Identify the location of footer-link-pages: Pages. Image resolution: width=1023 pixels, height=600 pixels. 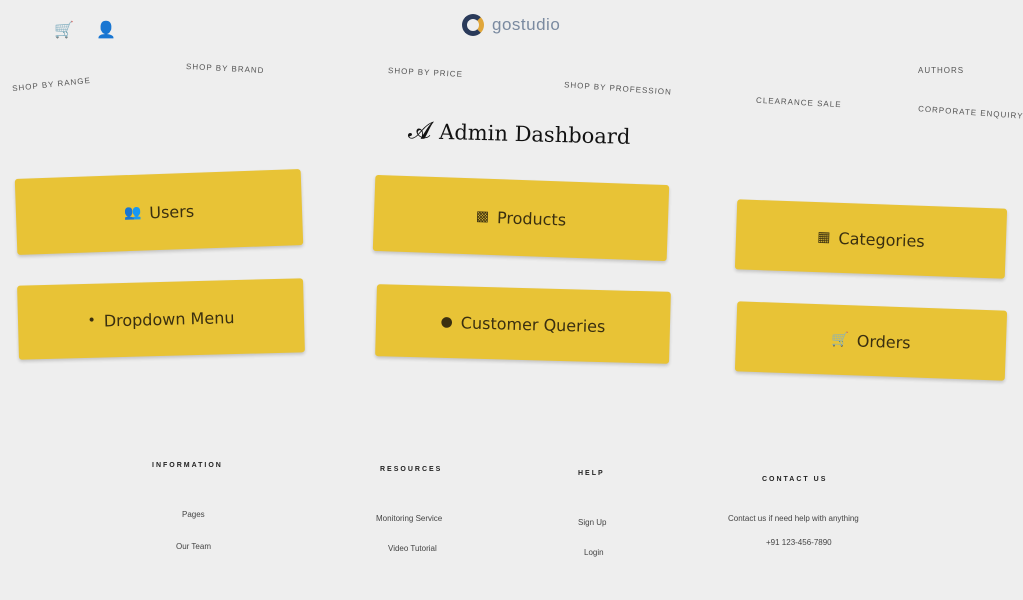
(193, 514).